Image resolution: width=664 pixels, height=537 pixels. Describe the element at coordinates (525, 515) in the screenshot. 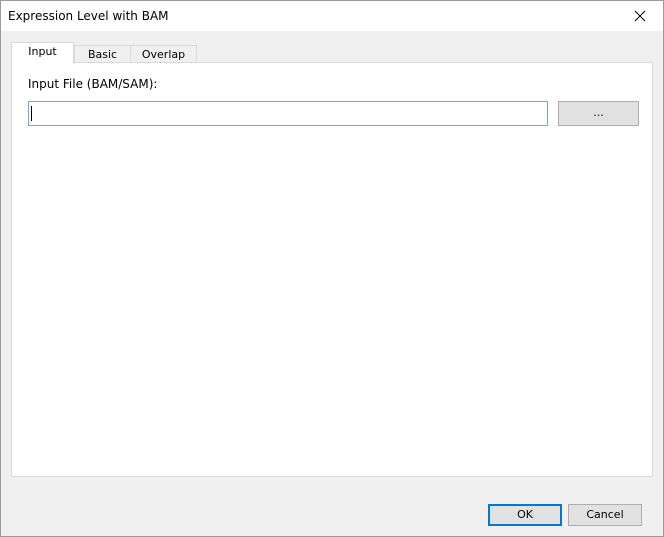

I see `ok-button: OK` at that location.